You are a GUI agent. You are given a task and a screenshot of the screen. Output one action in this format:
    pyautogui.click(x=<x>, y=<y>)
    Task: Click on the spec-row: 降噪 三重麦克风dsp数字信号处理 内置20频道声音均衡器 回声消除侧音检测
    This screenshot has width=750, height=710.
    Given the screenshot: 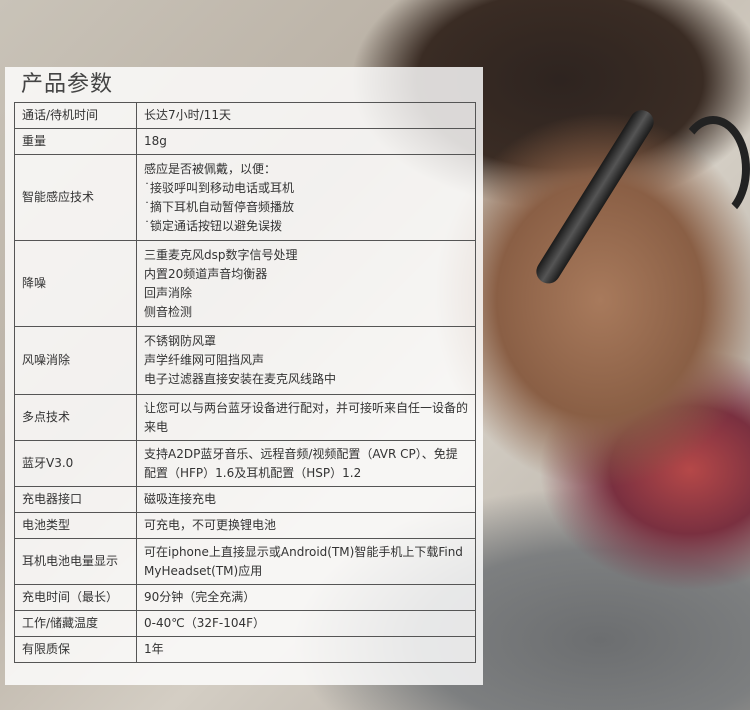 What is the action you would take?
    pyautogui.click(x=245, y=283)
    